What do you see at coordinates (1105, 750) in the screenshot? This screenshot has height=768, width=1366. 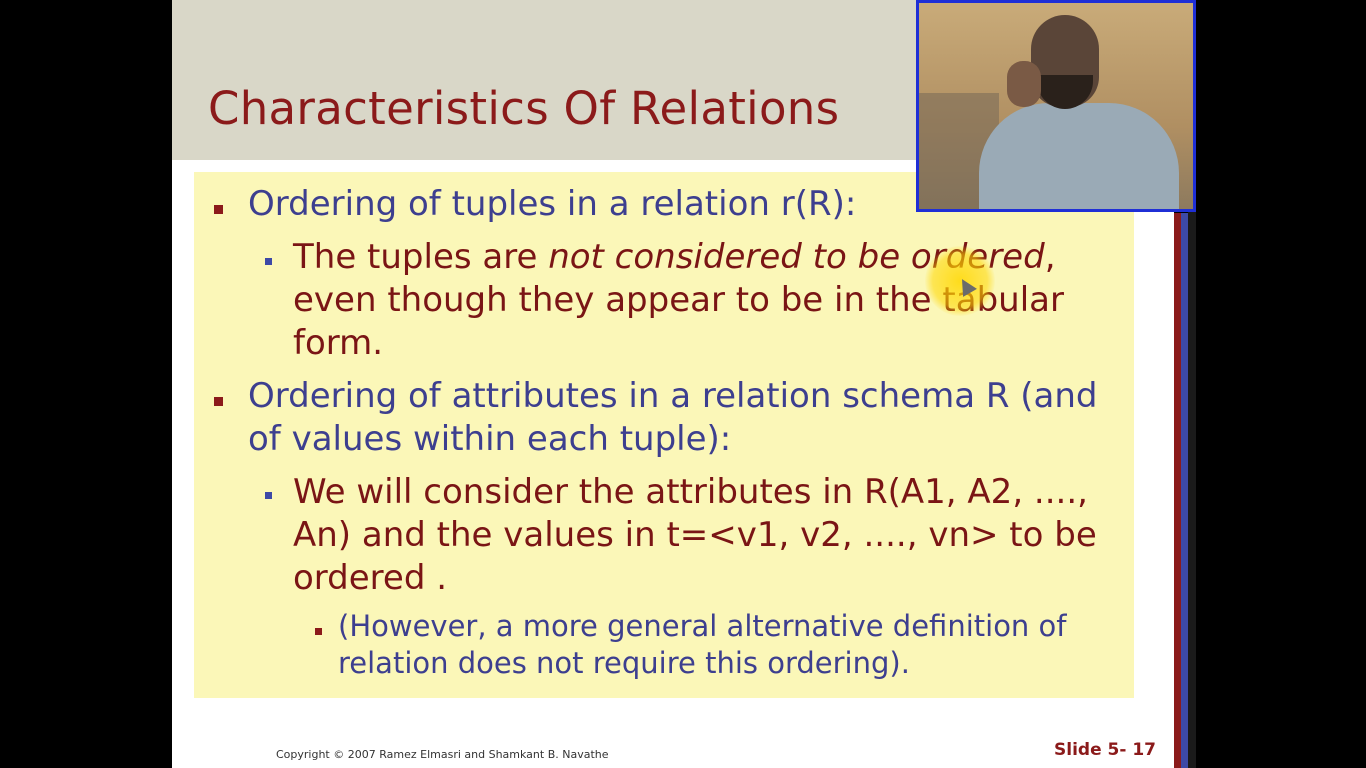 I see `slide-number: Slide 5- 17` at bounding box center [1105, 750].